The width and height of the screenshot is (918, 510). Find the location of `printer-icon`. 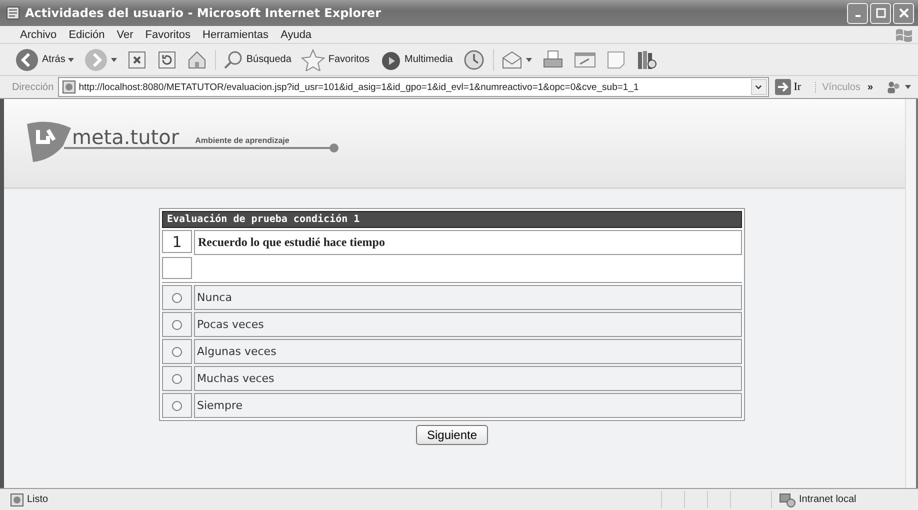

printer-icon is located at coordinates (553, 60).